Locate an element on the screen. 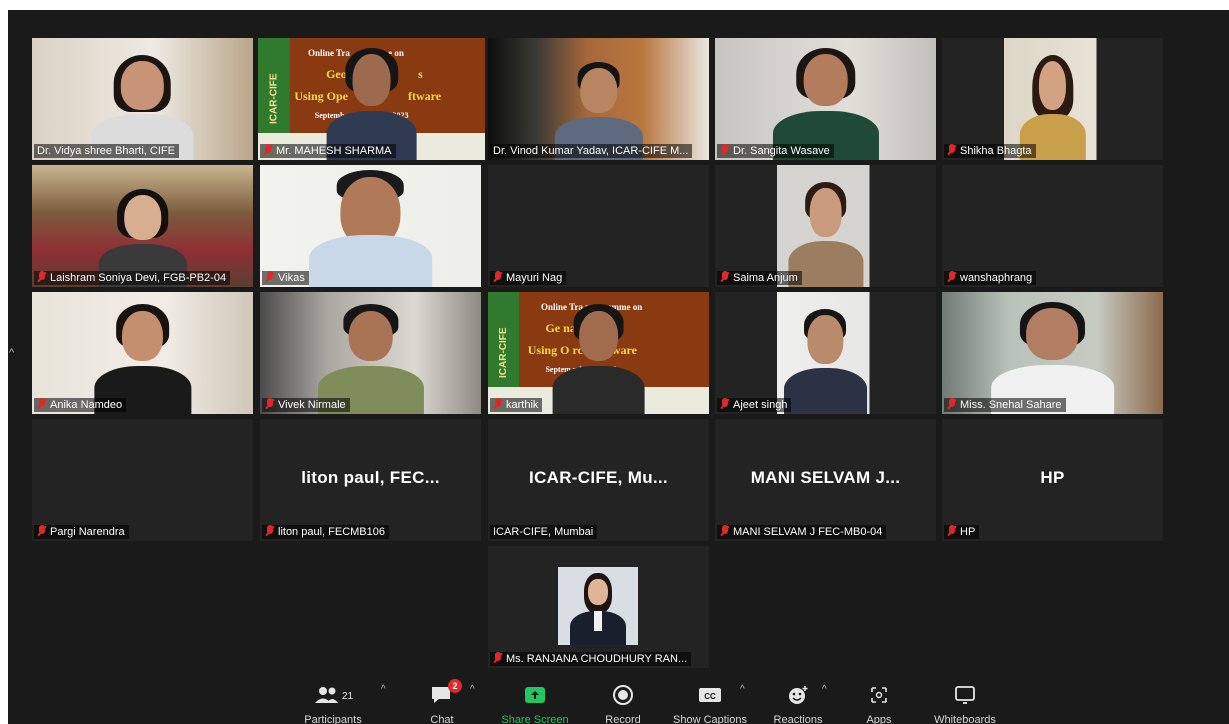 Image resolution: width=1229 pixels, height=724 pixels. apps-button: Apps is located at coordinates (879, 704).